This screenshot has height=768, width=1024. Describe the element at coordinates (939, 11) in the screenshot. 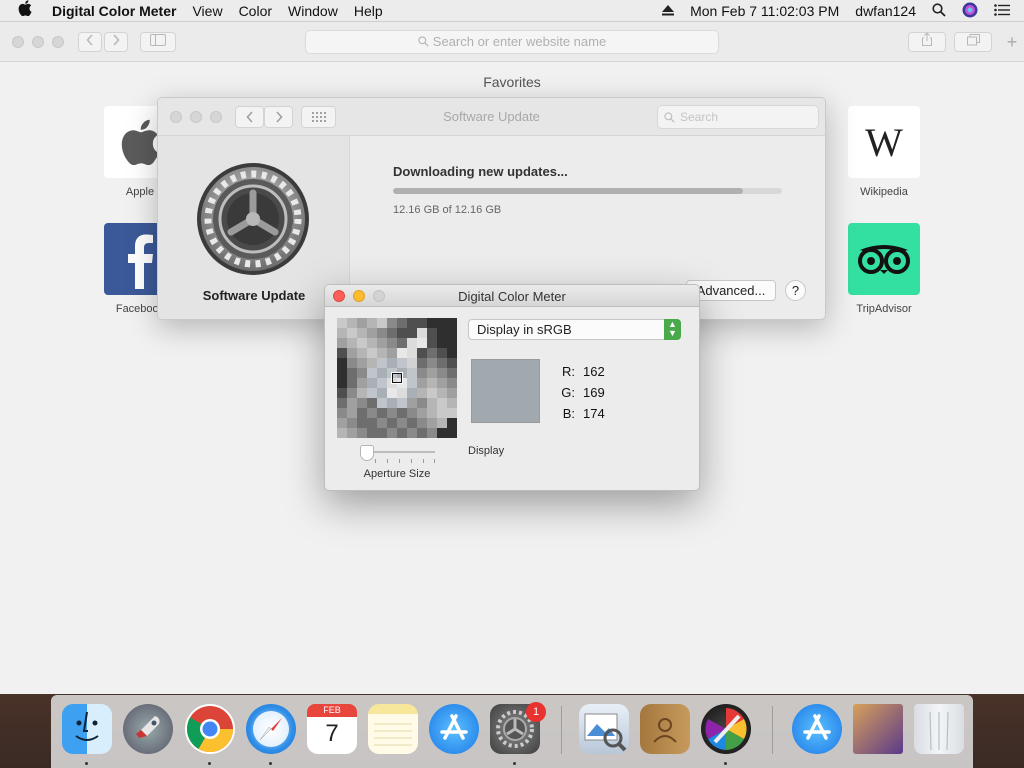

I see `spotlight-search-icon` at that location.